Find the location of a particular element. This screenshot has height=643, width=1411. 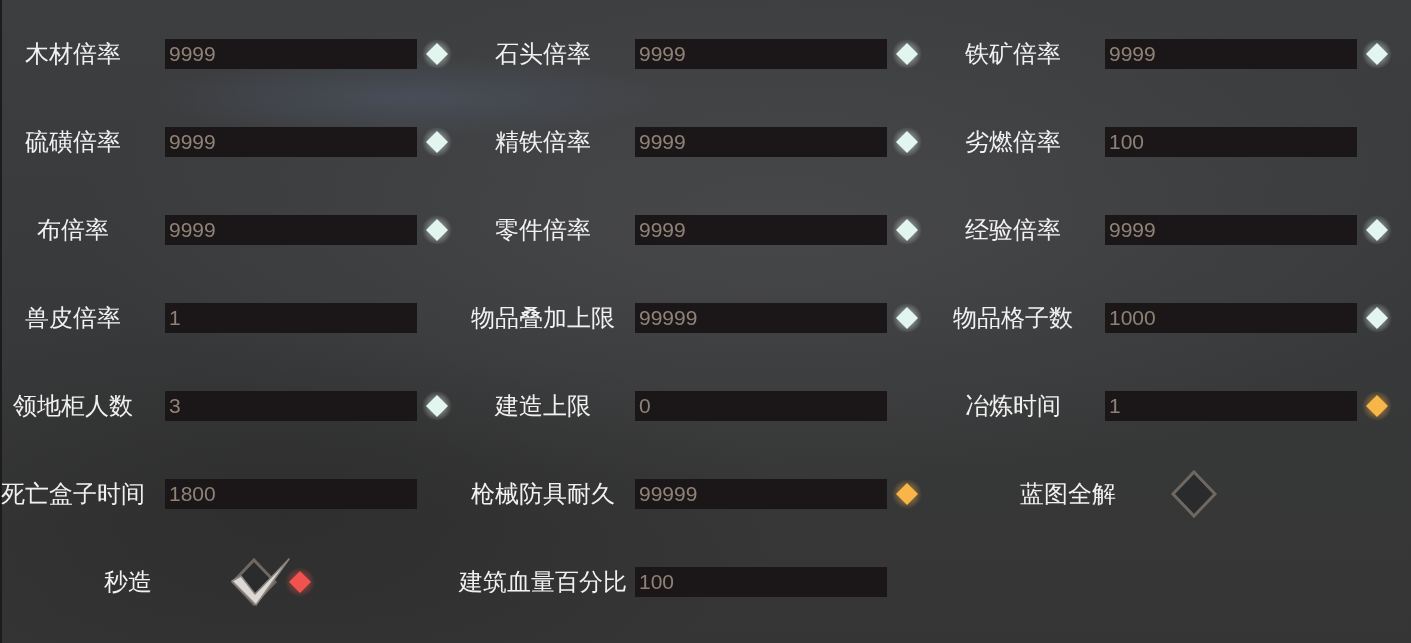

setting-label: 冶炼时间 is located at coordinates (1013, 406).